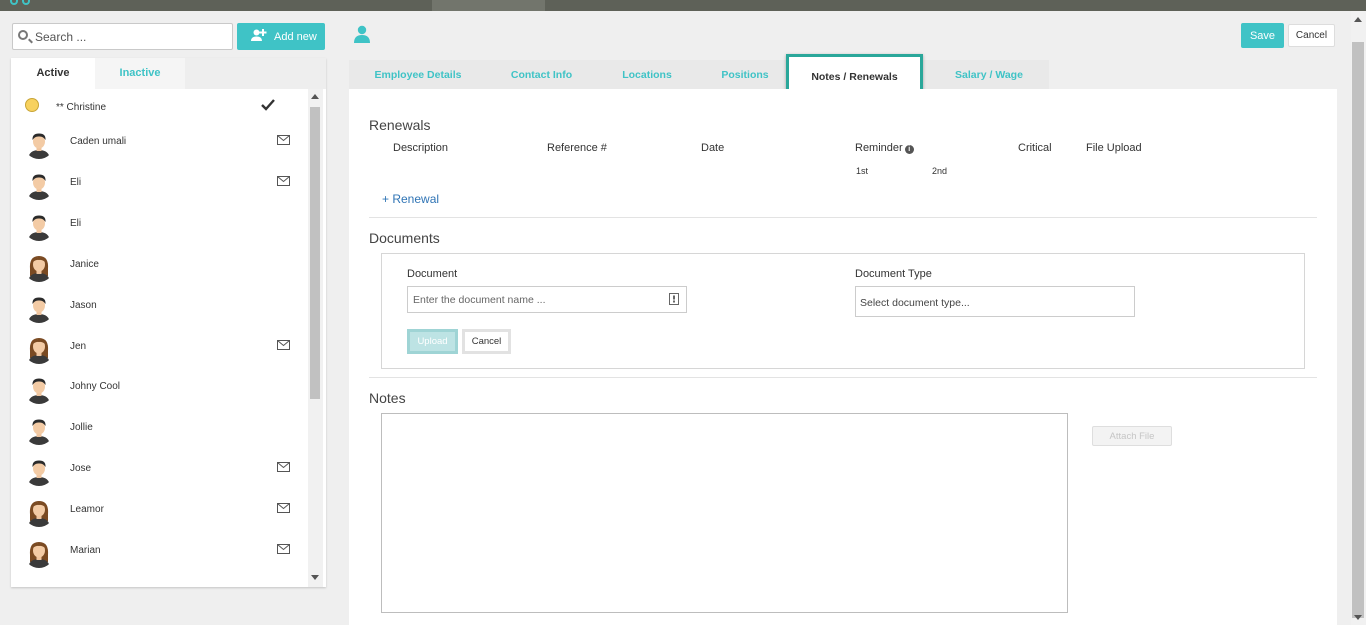  What do you see at coordinates (486, 341) in the screenshot?
I see `document-cancel-button: Cancel` at bounding box center [486, 341].